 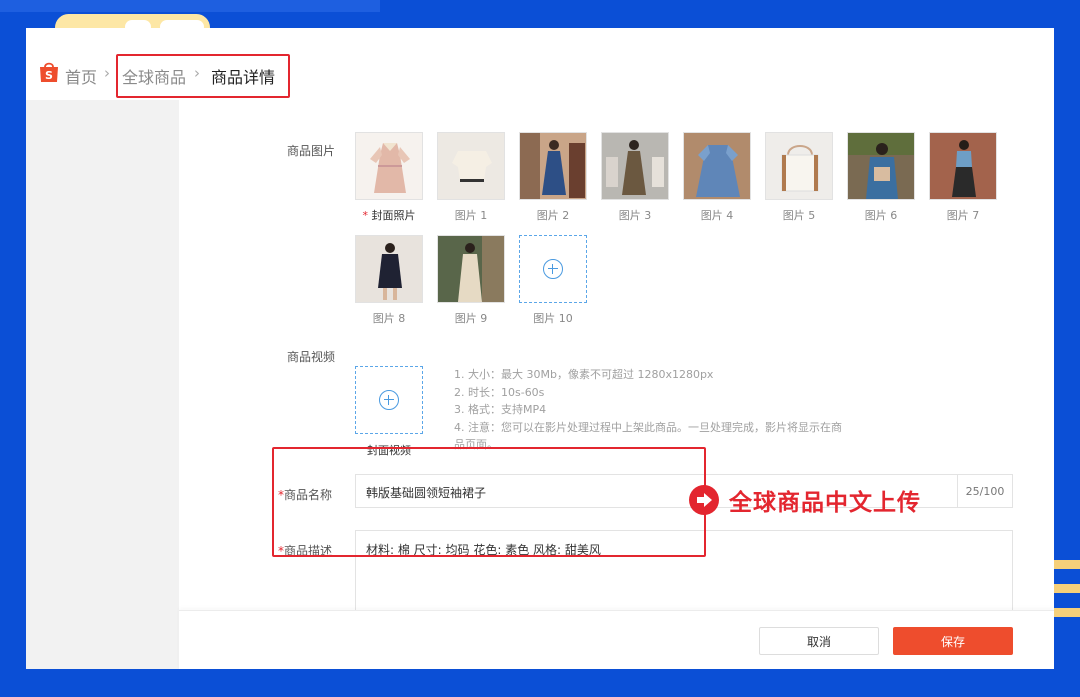 What do you see at coordinates (584, 374) in the screenshot?
I see `video-note-line: 1. 大小：最大 30Mb，像素不可超过 1280x1280px` at bounding box center [584, 374].